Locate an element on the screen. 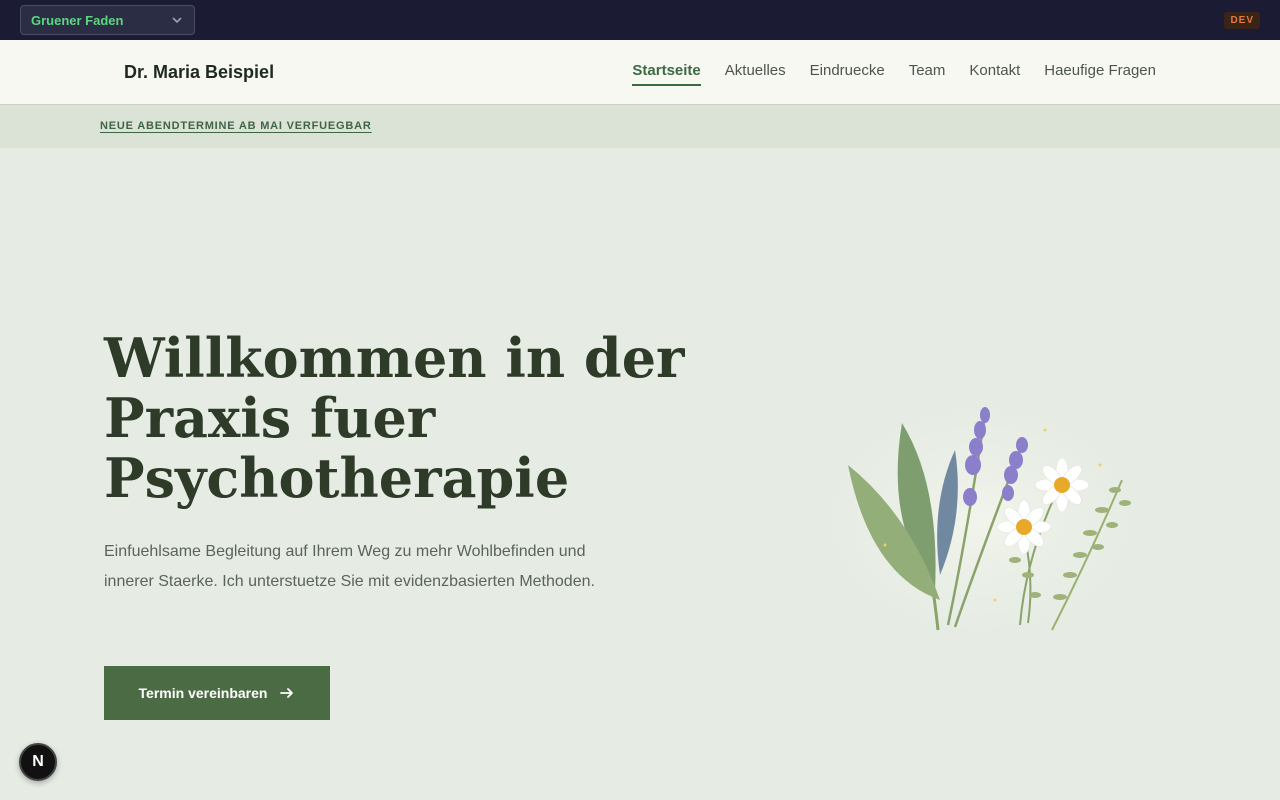  arrow-right-icon is located at coordinates (287, 693).